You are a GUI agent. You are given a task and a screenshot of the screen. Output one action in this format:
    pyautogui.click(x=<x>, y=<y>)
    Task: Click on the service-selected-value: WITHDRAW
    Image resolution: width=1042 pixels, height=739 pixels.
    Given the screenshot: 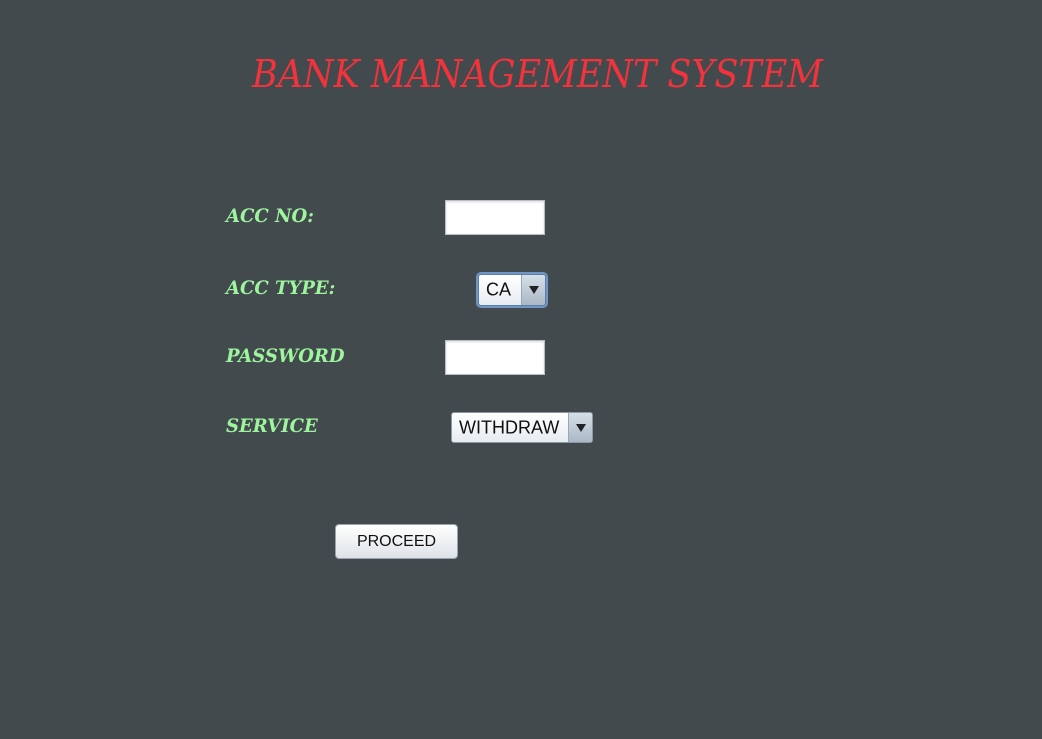 What is the action you would take?
    pyautogui.click(x=509, y=427)
    